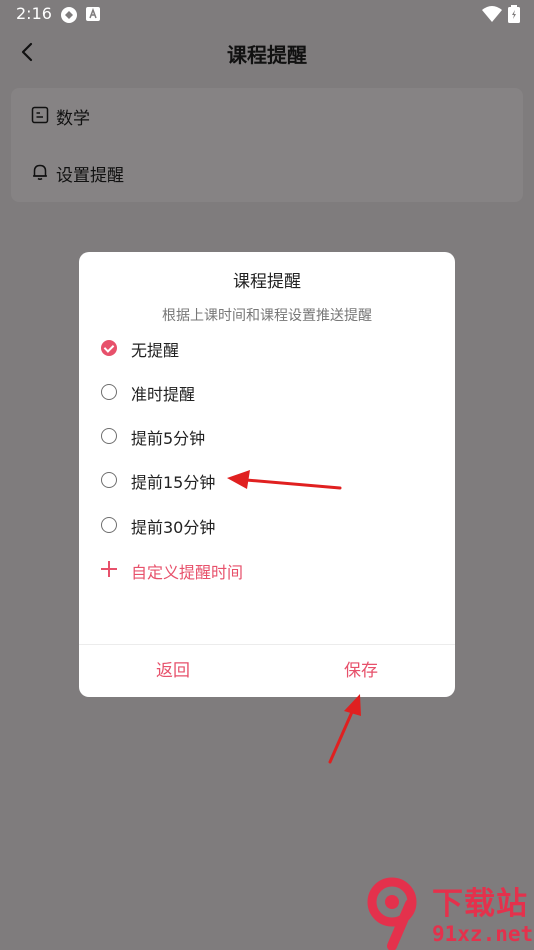  I want to click on option-30-min: 提前30分钟, so click(264, 526).